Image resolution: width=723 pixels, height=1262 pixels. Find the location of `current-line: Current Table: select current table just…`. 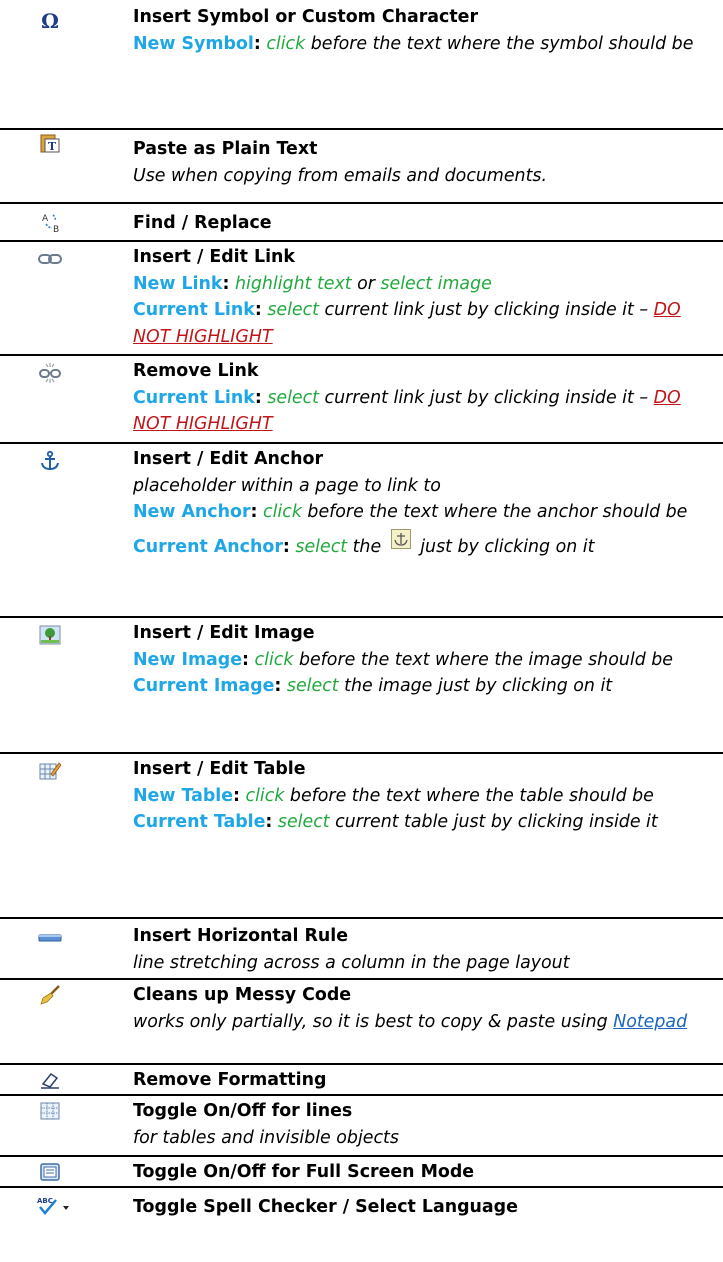

current-line: Current Table: select current table just… is located at coordinates (418, 822).